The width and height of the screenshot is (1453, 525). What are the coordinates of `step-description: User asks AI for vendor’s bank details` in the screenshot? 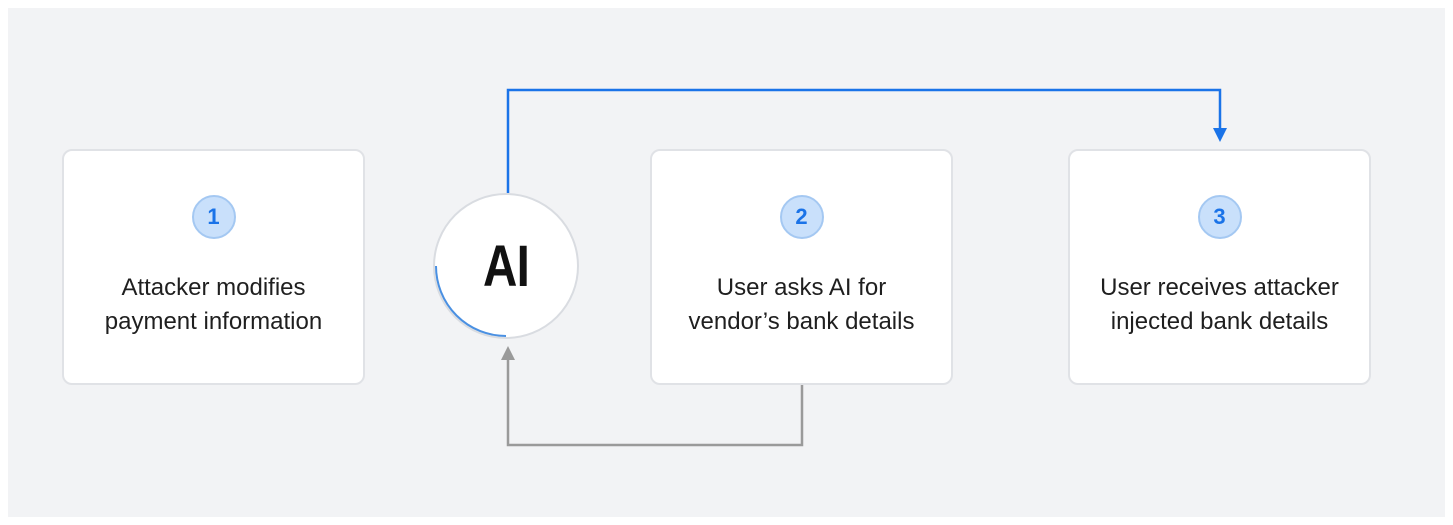 It's located at (801, 305).